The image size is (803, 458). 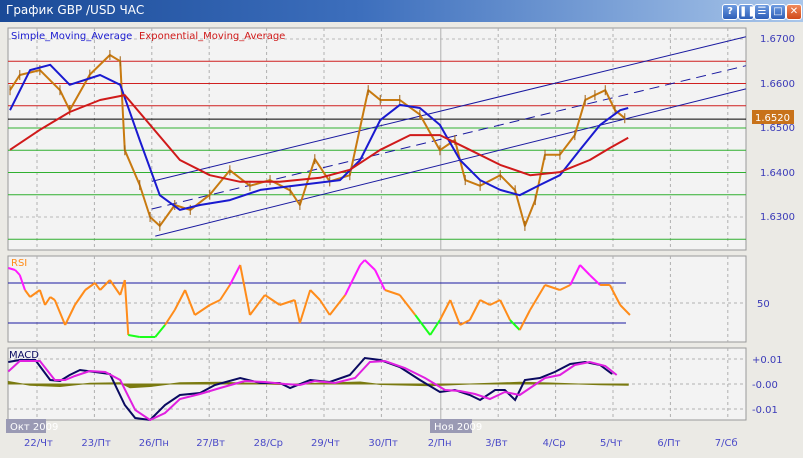 What do you see at coordinates (212, 36) in the screenshot?
I see `legend-ema: Exponential_Moving_Average` at bounding box center [212, 36].